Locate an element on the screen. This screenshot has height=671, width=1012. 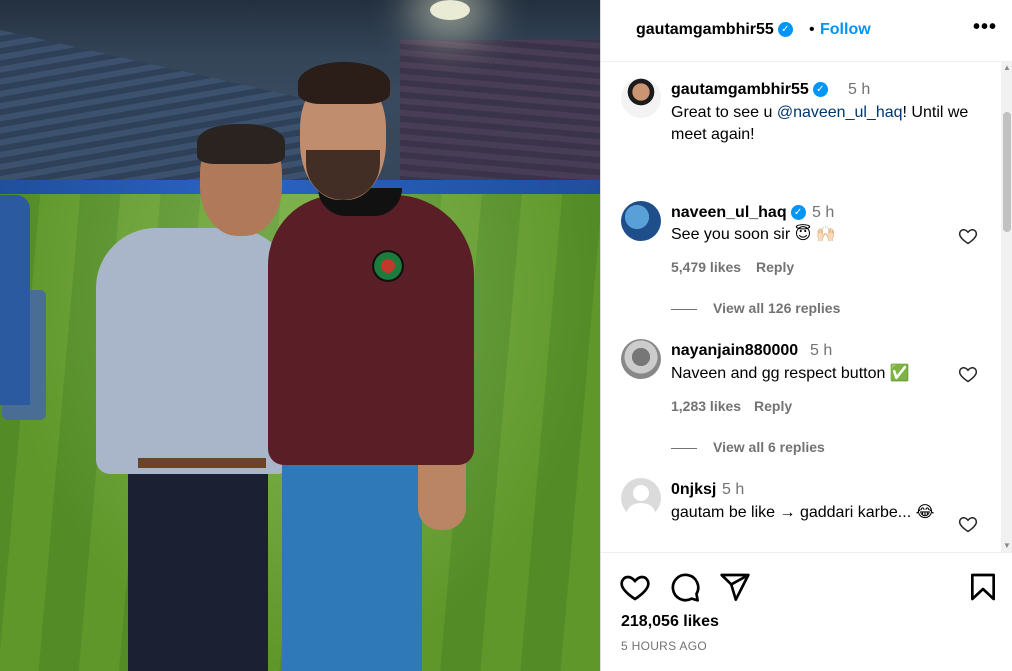
nayan-avatar is located at coordinates (641, 359).